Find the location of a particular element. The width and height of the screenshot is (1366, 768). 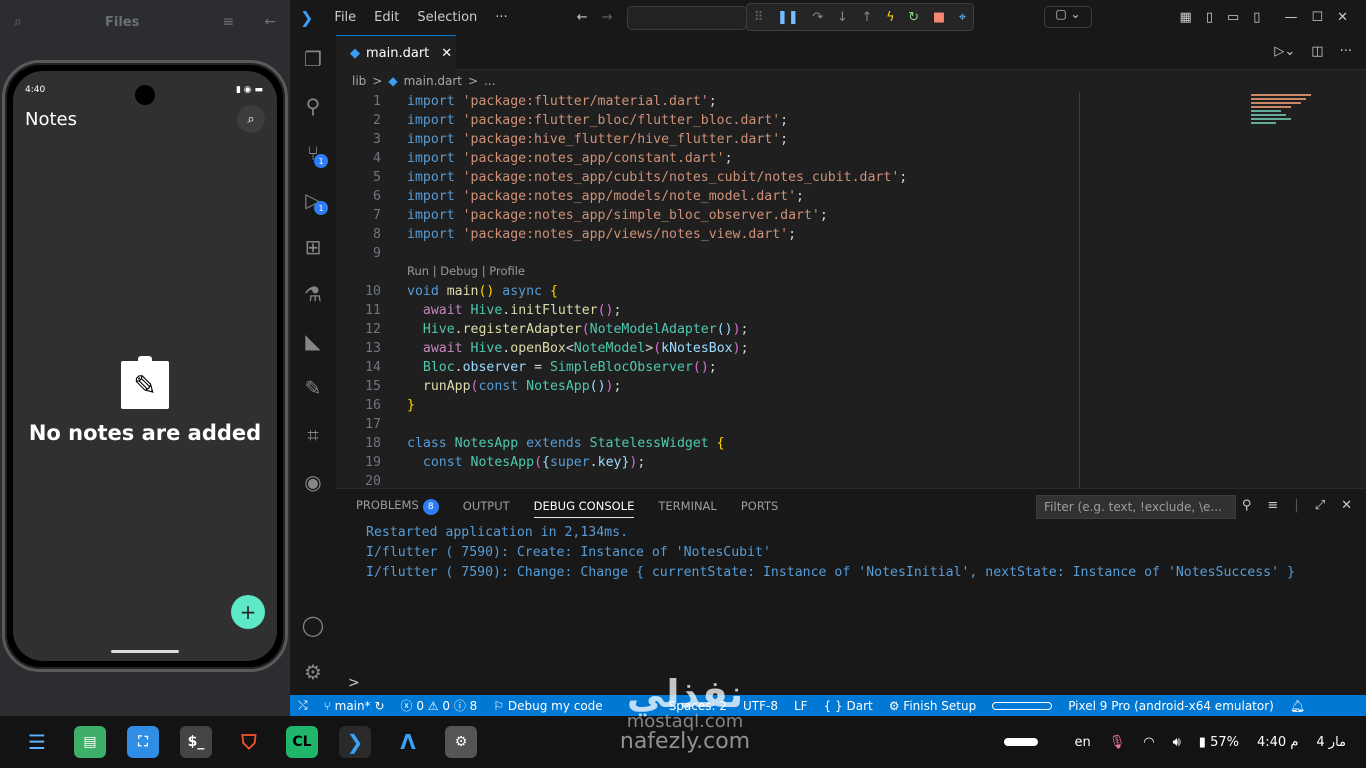

drag-handle-icon: ⠿ is located at coordinates (759, 17).